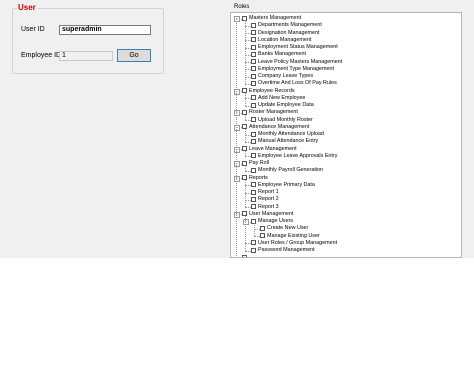 Image resolution: width=474 pixels, height=392 pixels. What do you see at coordinates (346, 69) in the screenshot?
I see `tree-node: Employment Type Management` at bounding box center [346, 69].